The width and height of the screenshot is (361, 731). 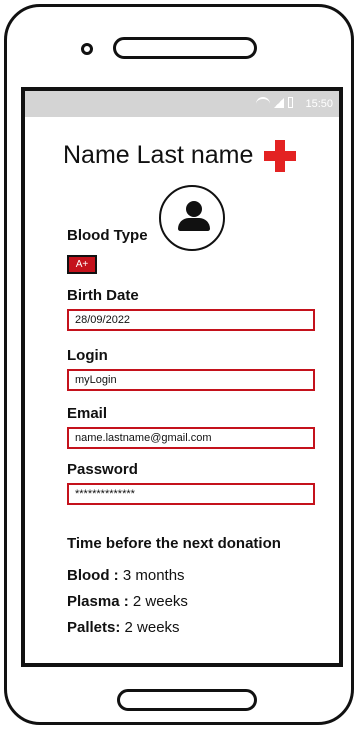 I want to click on donation-blood-label: Blood, so click(x=88, y=575).